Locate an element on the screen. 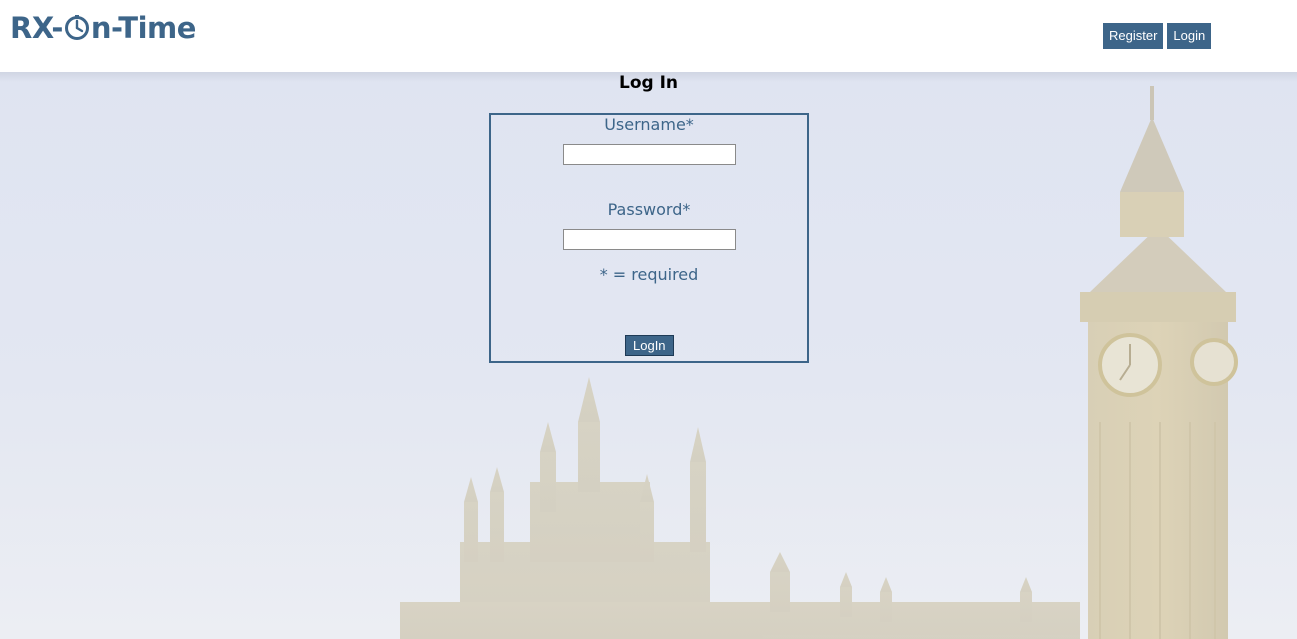 The image size is (1297, 639). site-header: RX- n-Time Register Login is located at coordinates (648, 36).